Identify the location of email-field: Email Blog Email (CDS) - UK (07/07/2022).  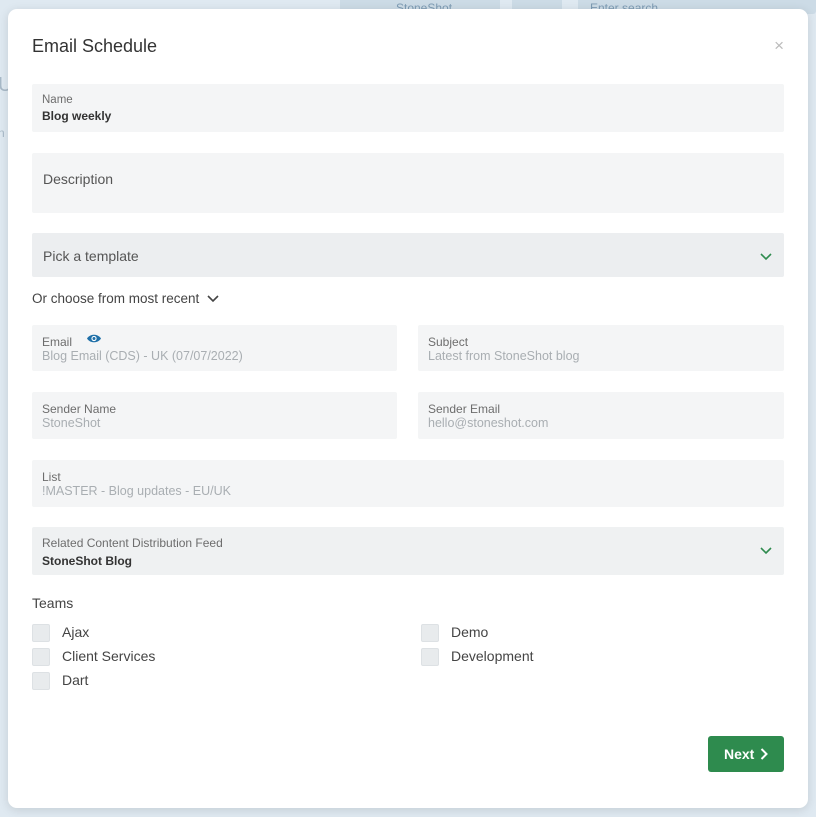
(214, 348).